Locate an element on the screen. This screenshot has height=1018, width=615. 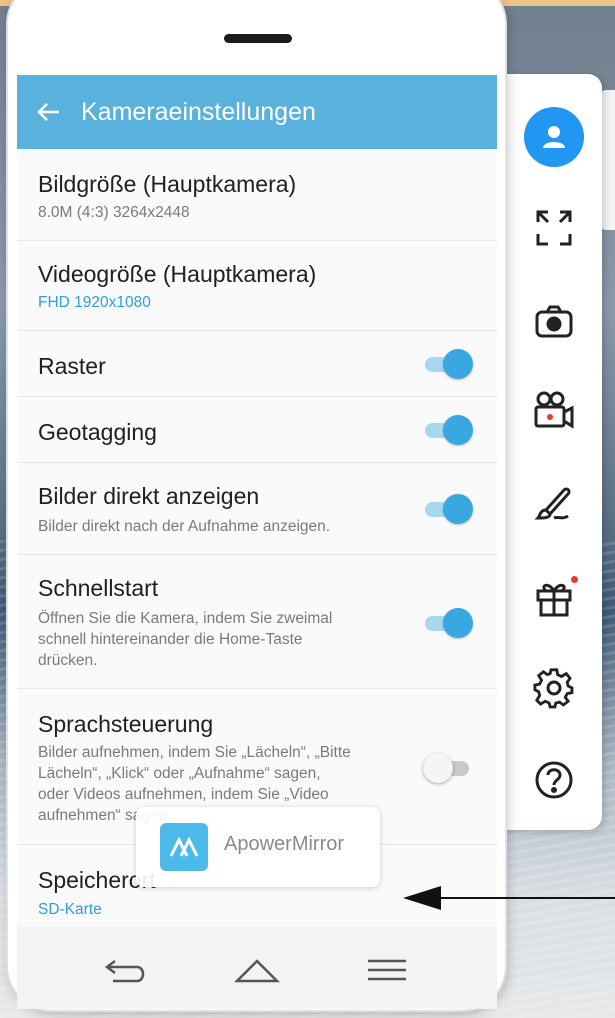
phone-speaker is located at coordinates (258, 38).